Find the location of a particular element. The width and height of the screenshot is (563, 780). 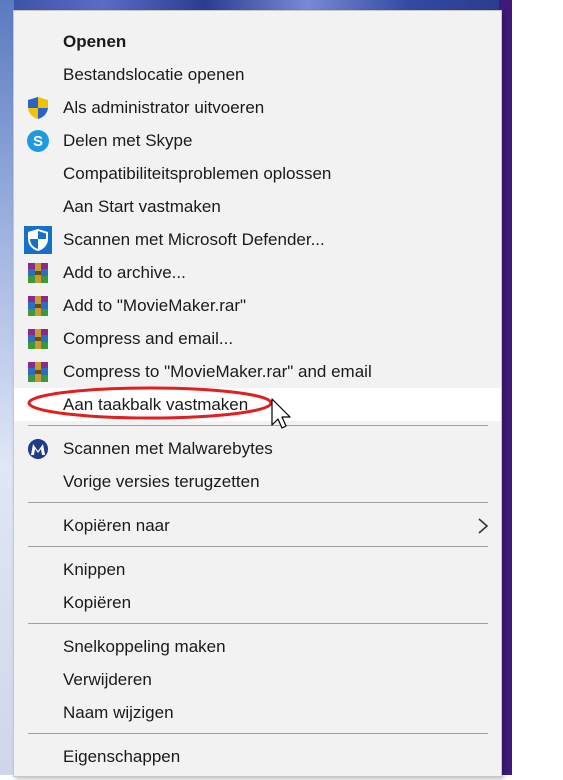

menu-item-label: Compatibiliteitsproblemen oplossen is located at coordinates (197, 173).